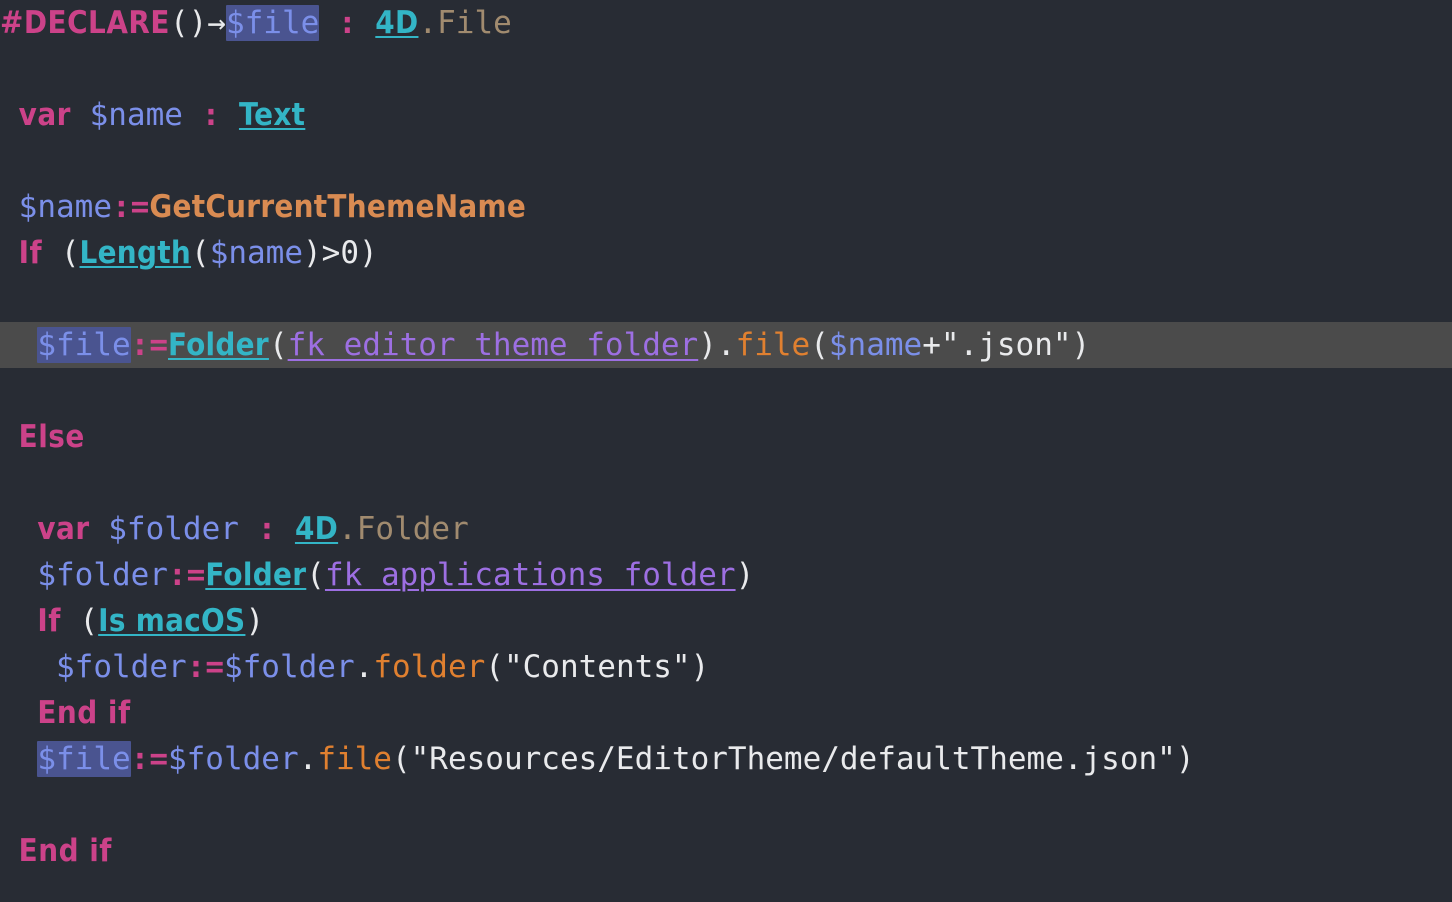 The image size is (1452, 902). I want to click on code-line: If (Is macOS), so click(726, 621).